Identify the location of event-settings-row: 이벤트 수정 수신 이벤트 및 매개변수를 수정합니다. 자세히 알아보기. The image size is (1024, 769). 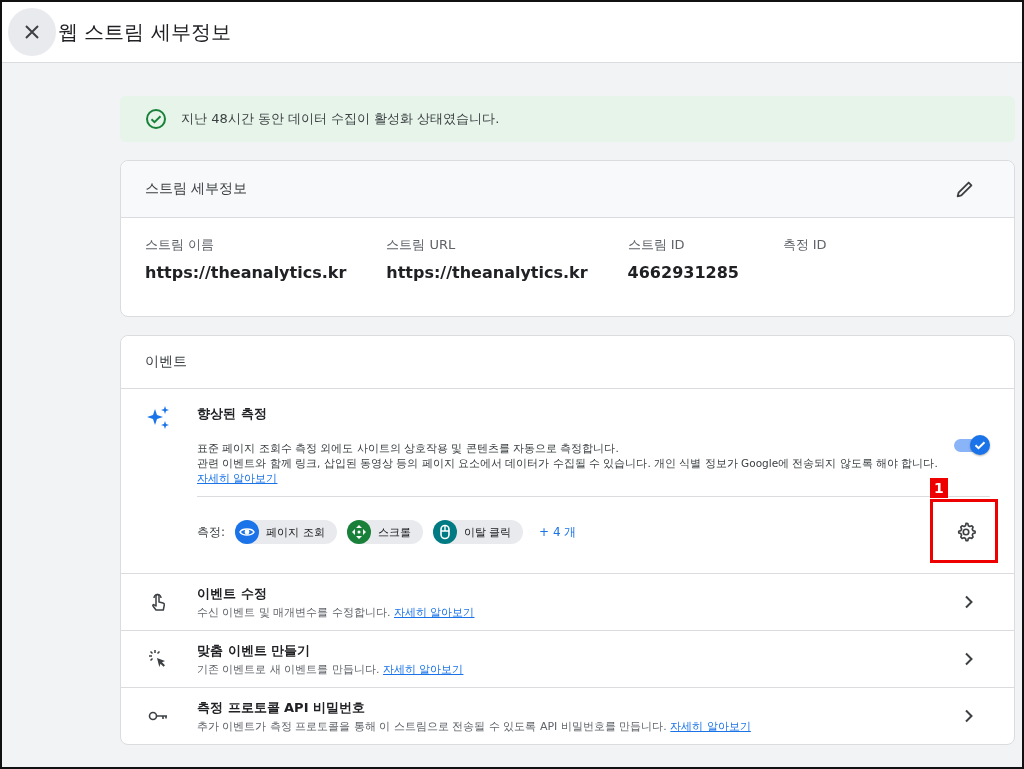
(567, 602).